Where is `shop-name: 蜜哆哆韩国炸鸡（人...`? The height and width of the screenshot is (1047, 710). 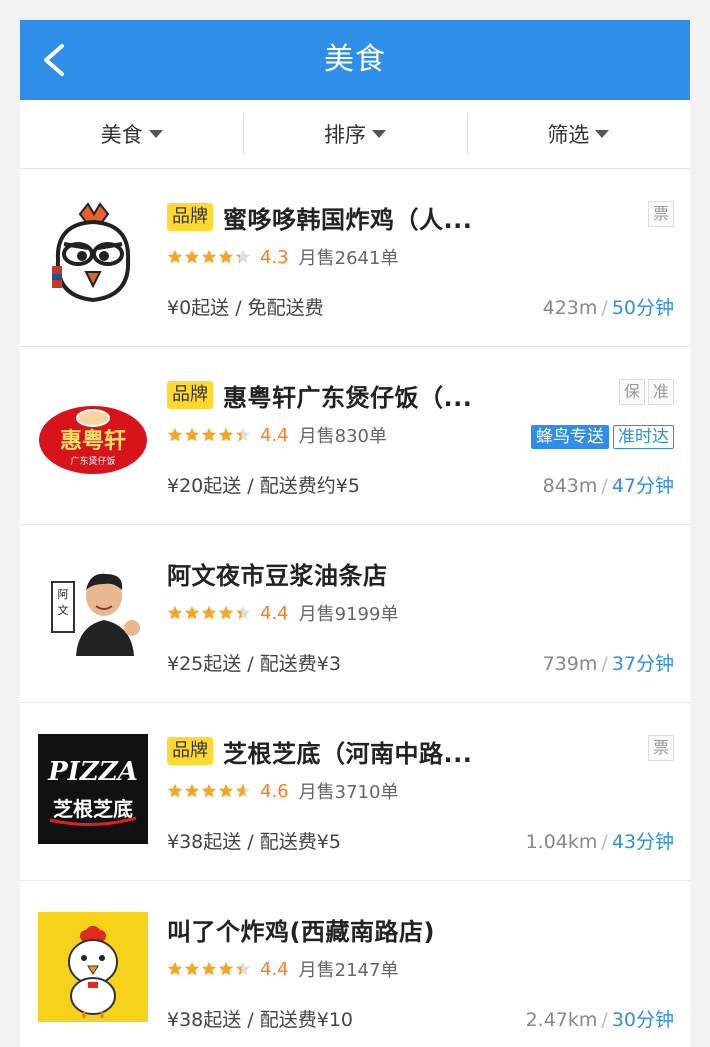 shop-name: 蜜哆哆韩国炸鸡（人... is located at coordinates (348, 219).